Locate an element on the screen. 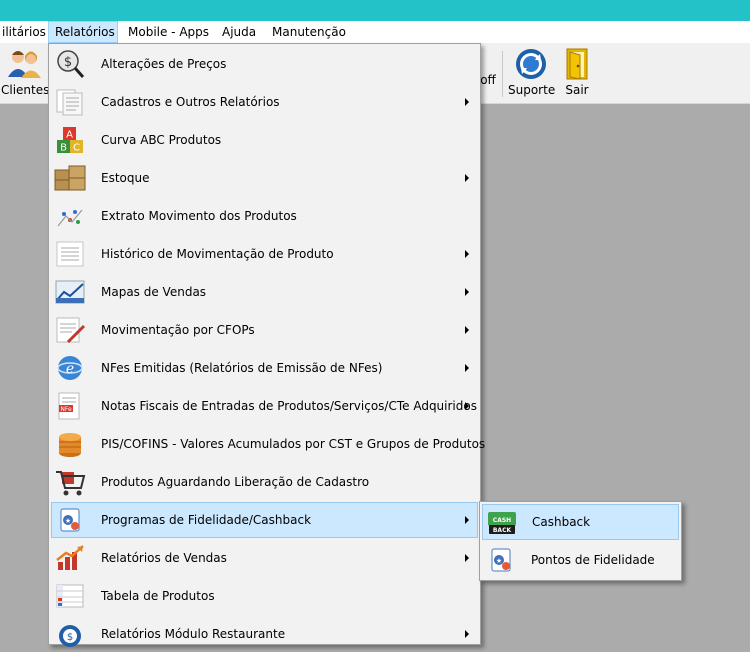 This screenshot has height=652, width=750. menu-item-cadastros: Cadastros e Outros Relatórios is located at coordinates (264, 102).